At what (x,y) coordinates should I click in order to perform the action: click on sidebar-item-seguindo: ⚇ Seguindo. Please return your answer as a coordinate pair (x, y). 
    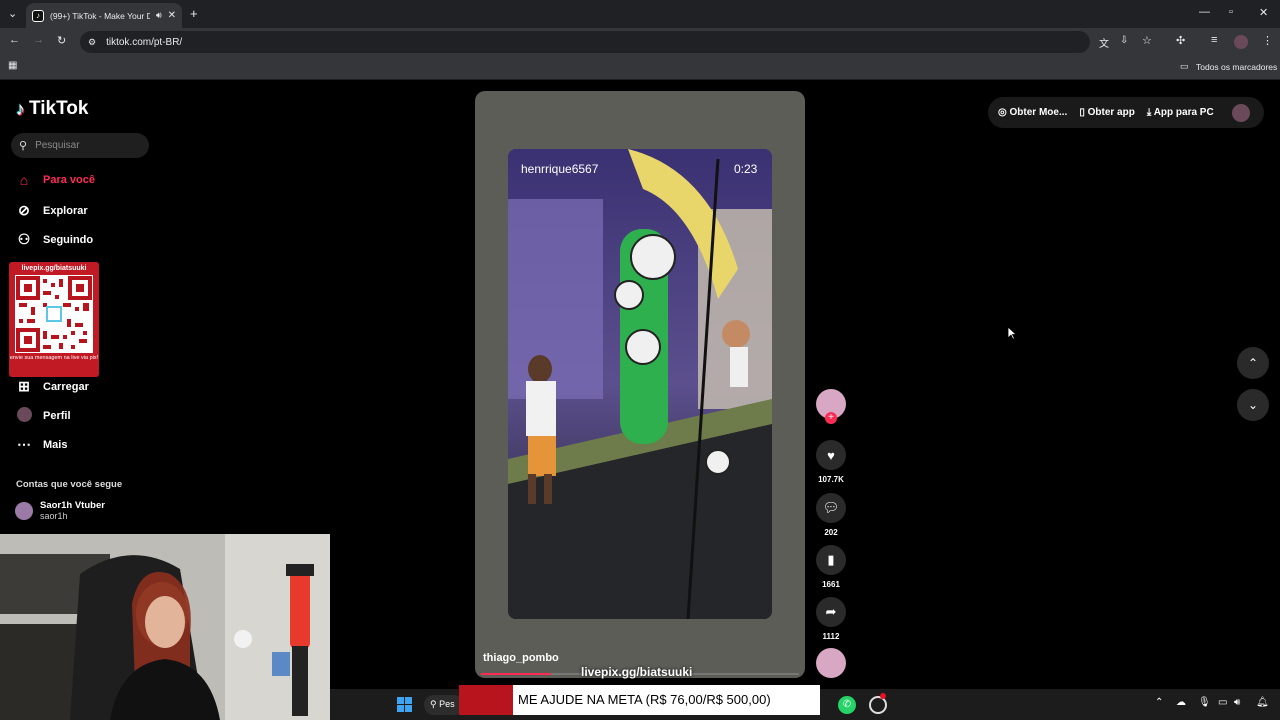
    Looking at the image, I should click on (54, 239).